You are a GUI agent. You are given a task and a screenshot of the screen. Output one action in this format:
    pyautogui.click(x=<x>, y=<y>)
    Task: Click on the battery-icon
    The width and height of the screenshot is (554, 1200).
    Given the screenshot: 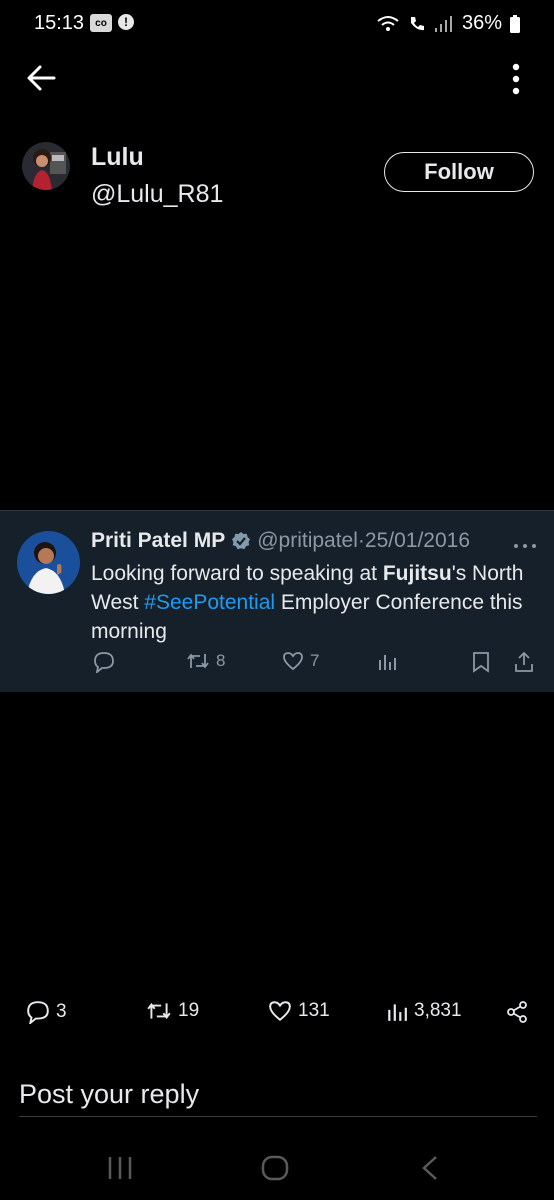 What is the action you would take?
    pyautogui.click(x=515, y=23)
    